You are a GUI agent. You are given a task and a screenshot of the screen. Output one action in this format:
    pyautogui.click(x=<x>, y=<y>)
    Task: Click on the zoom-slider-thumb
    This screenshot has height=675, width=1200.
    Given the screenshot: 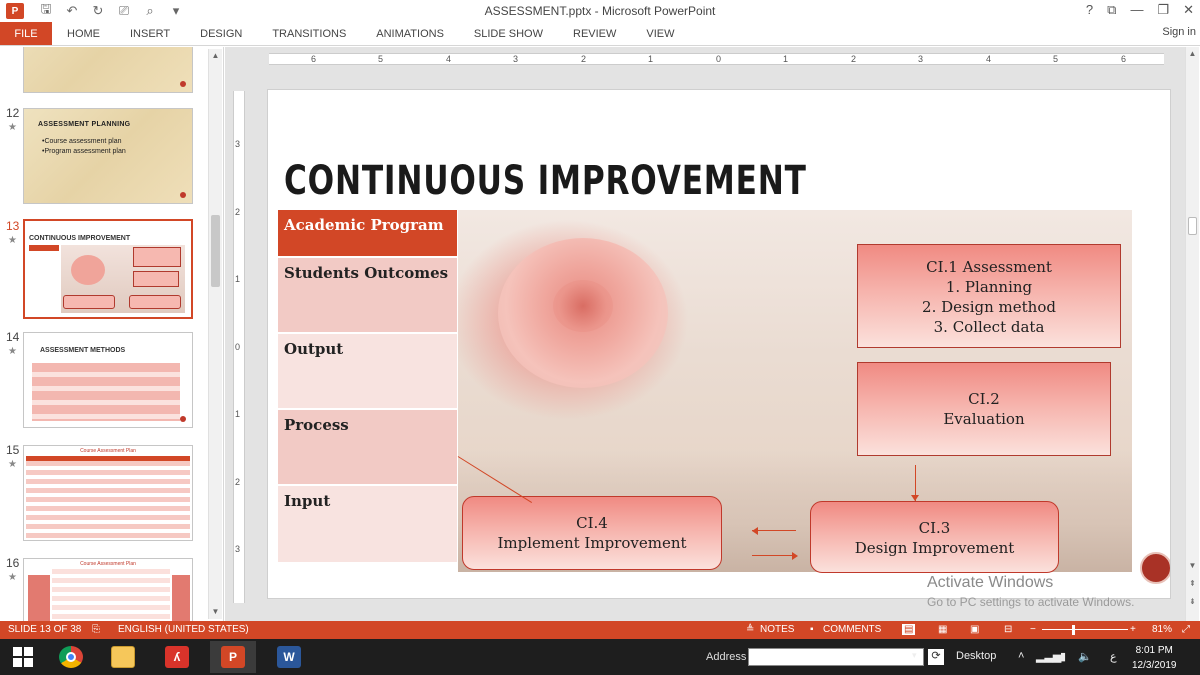 What is the action you would take?
    pyautogui.click(x=1073, y=630)
    